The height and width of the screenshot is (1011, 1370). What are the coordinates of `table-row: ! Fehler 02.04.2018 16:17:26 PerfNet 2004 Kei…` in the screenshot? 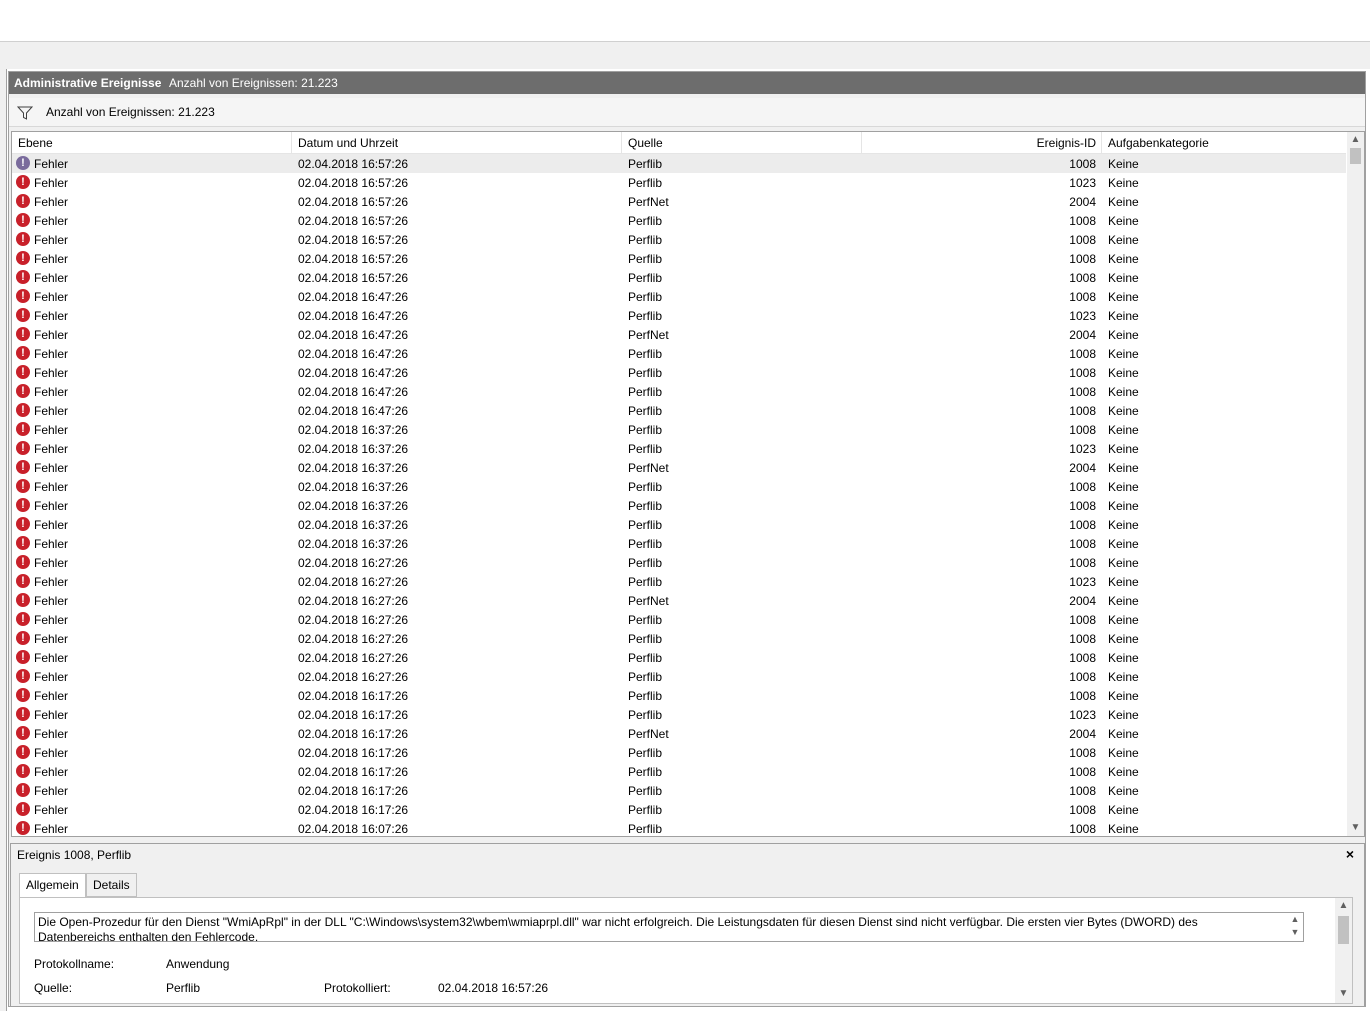 It's located at (679, 733).